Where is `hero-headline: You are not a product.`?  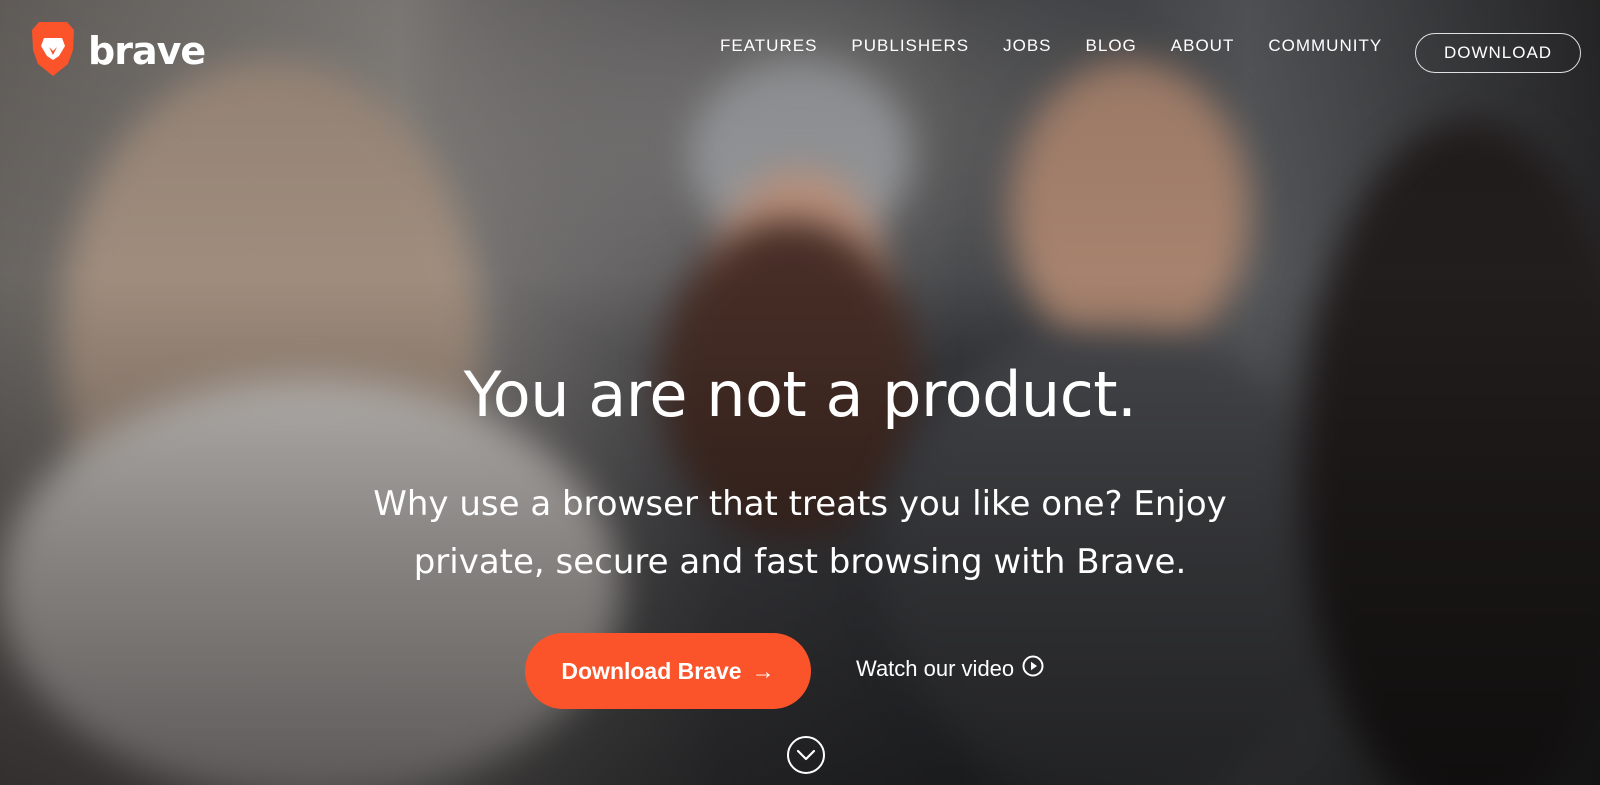 hero-headline: You are not a product. is located at coordinates (800, 394).